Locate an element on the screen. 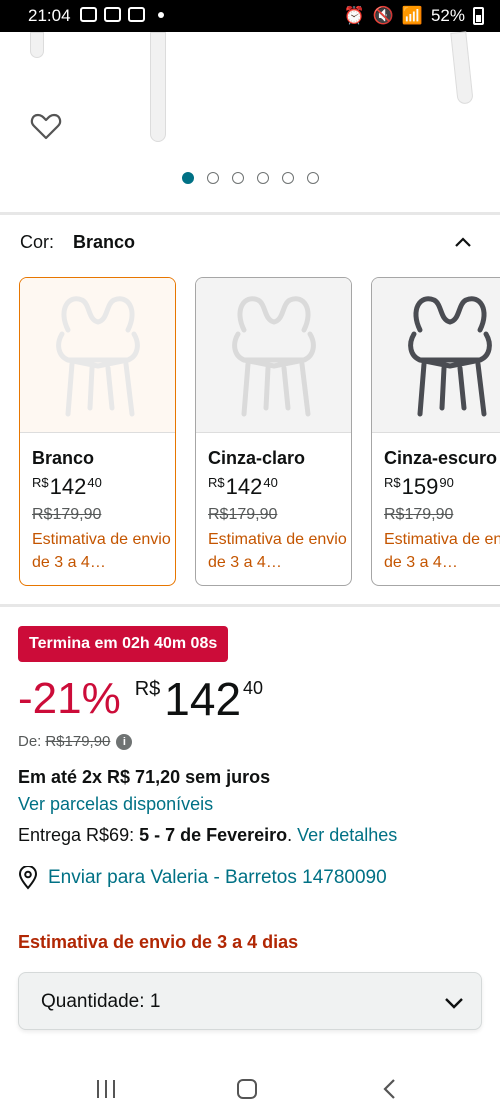 This screenshot has width=500, height=1115. quantity-dropdown: Quantidade: 1 is located at coordinates (250, 1001).